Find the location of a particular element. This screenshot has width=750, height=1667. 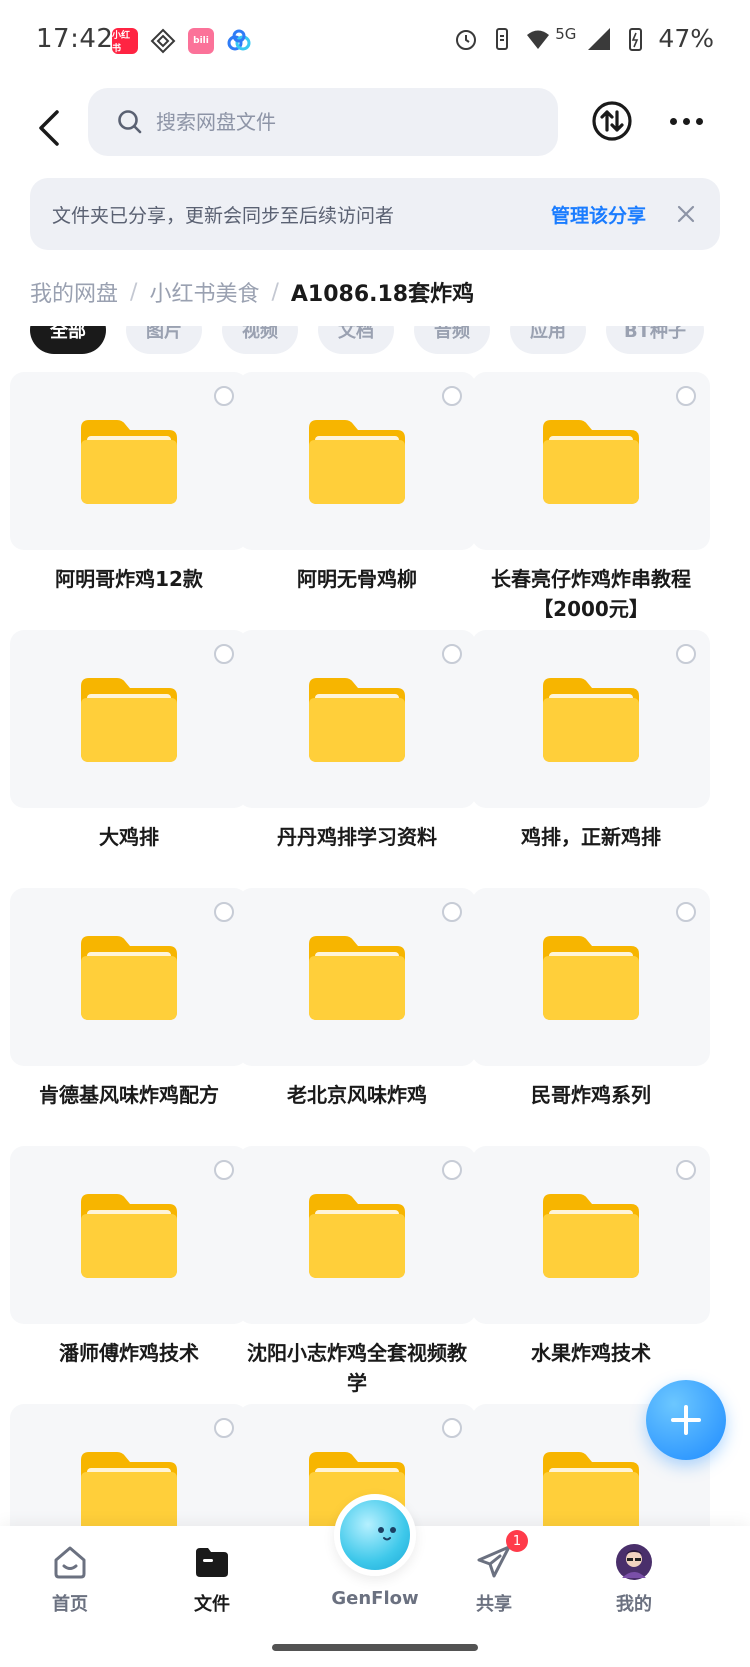

breadcrumb: 我的网盘 / 小红书美食 / A1086.18套炸鸡 is located at coordinates (252, 292).